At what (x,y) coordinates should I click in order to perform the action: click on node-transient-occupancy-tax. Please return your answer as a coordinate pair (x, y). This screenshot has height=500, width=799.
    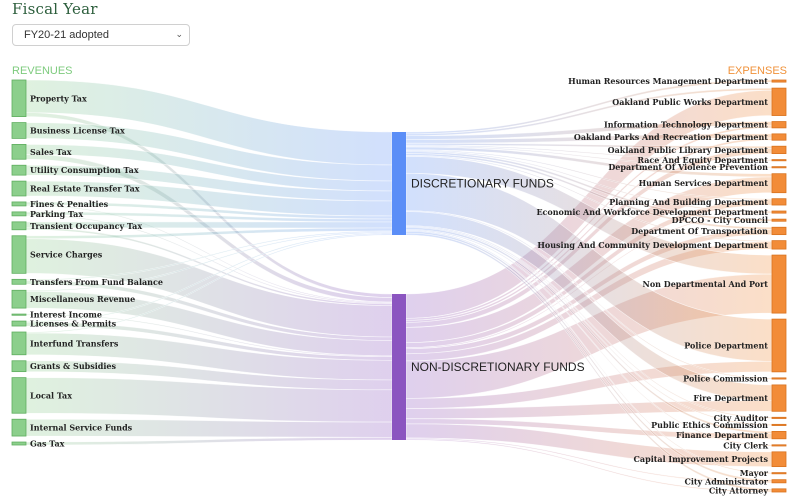
    Looking at the image, I should click on (19, 226).